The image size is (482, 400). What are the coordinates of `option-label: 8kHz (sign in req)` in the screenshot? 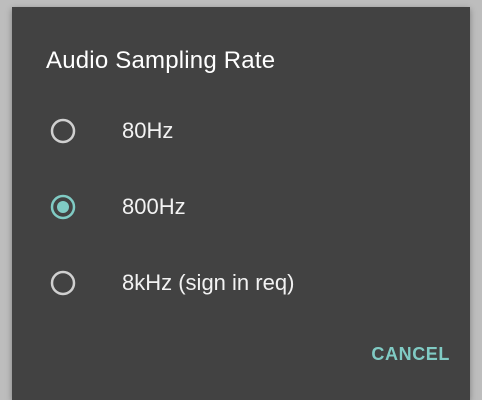 It's located at (208, 282).